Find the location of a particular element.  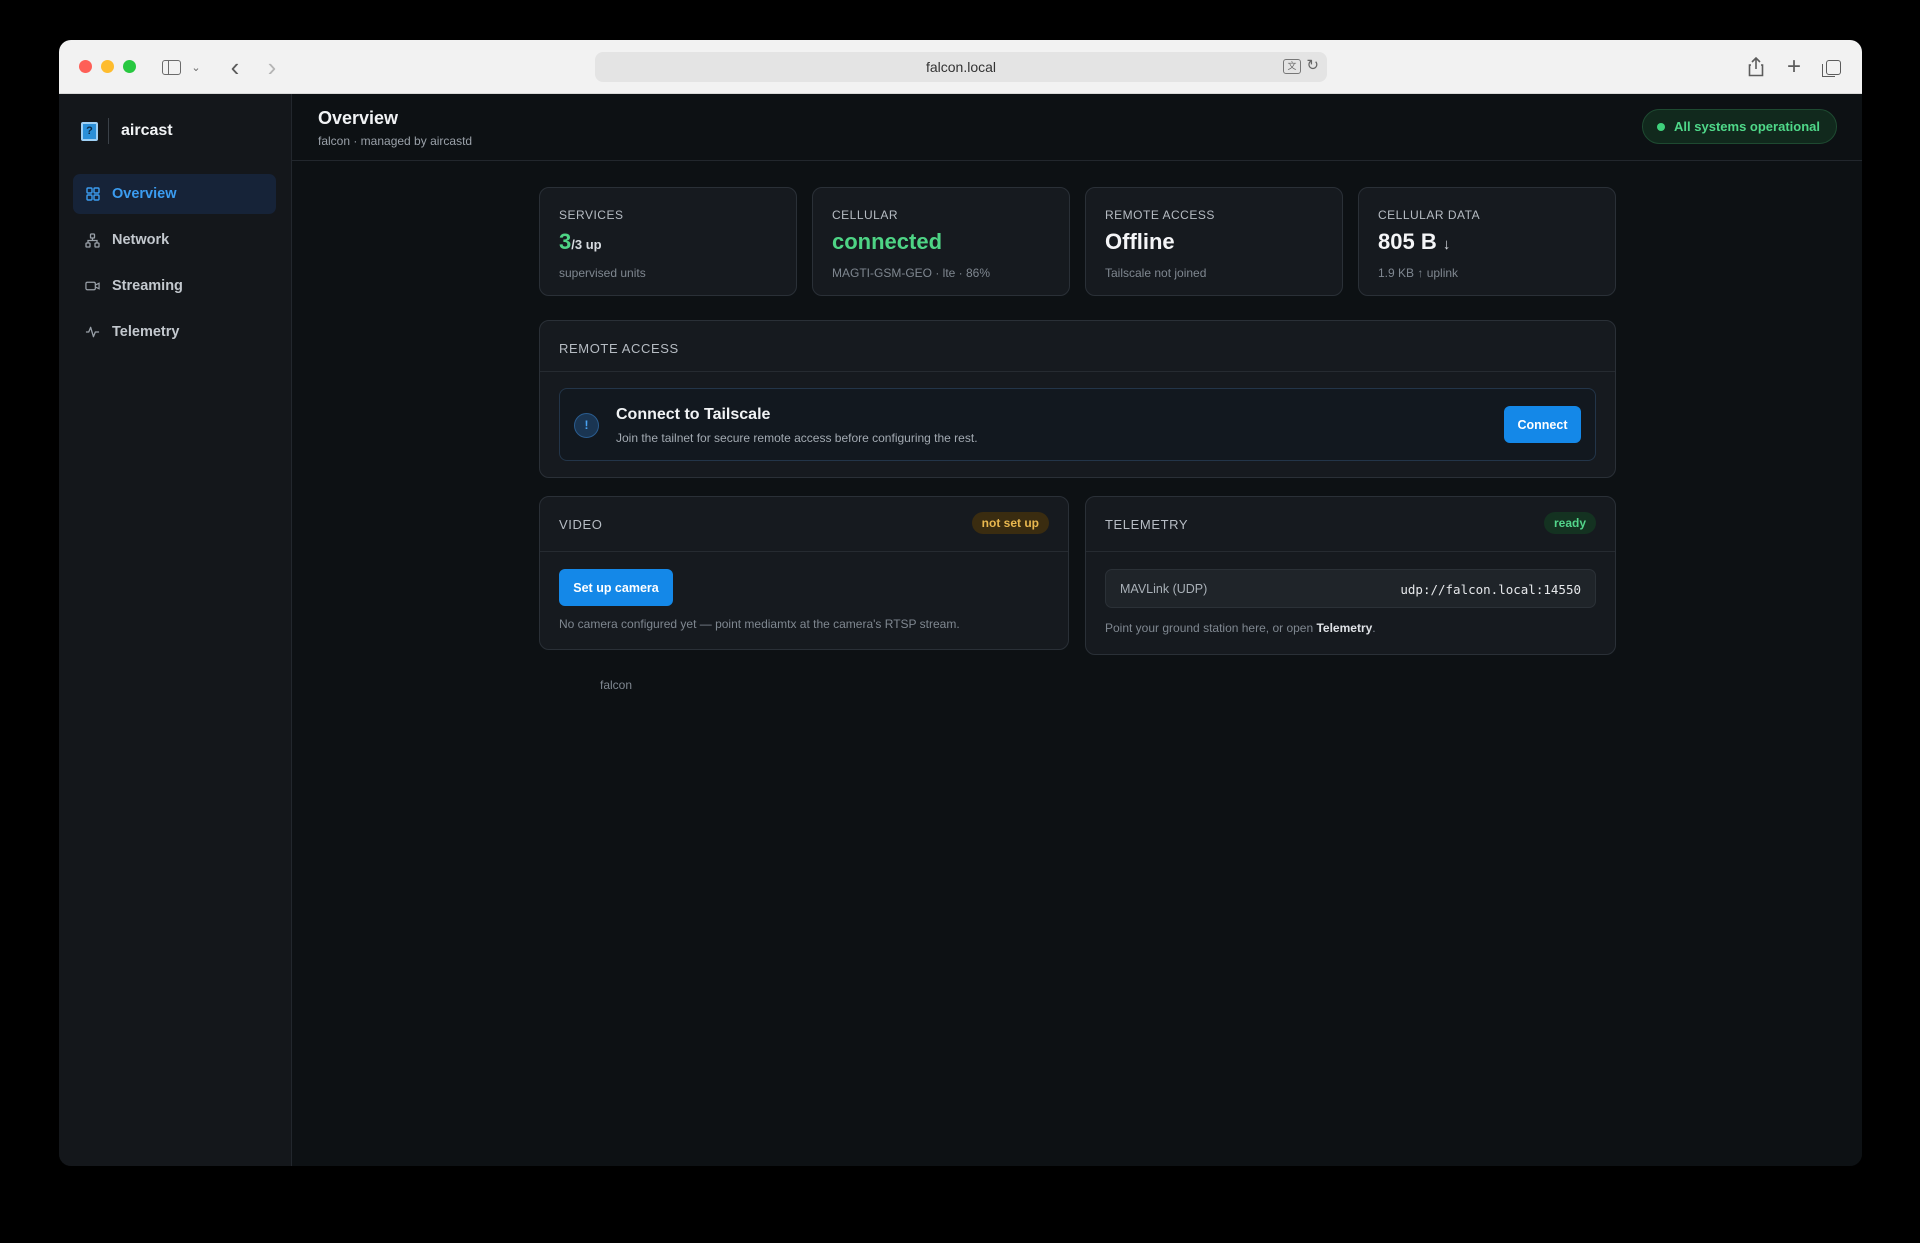

stat-value: connected is located at coordinates (887, 242).